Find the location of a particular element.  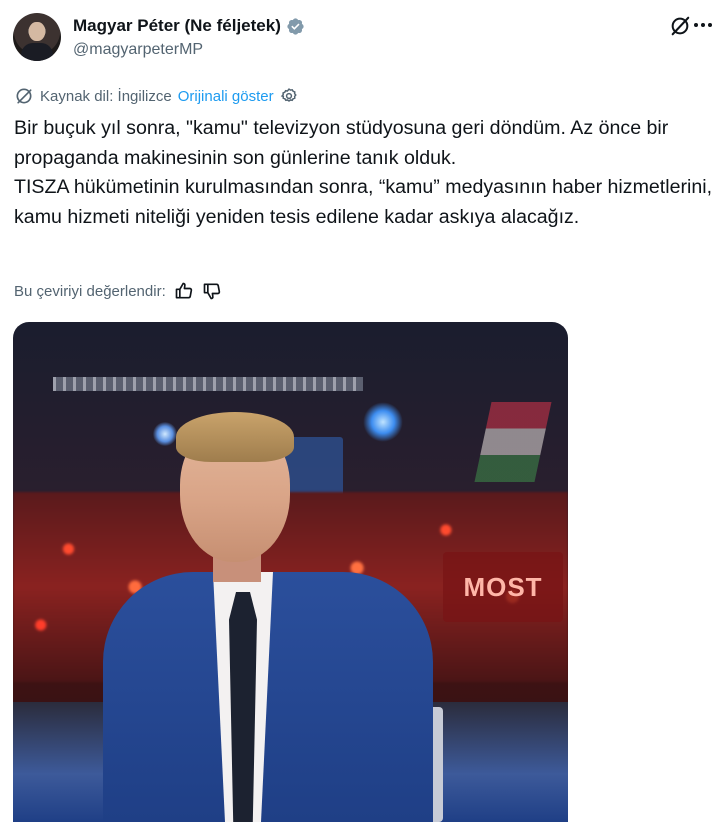

rate-label: Bu çeviriyi değerlendir: is located at coordinates (90, 291).